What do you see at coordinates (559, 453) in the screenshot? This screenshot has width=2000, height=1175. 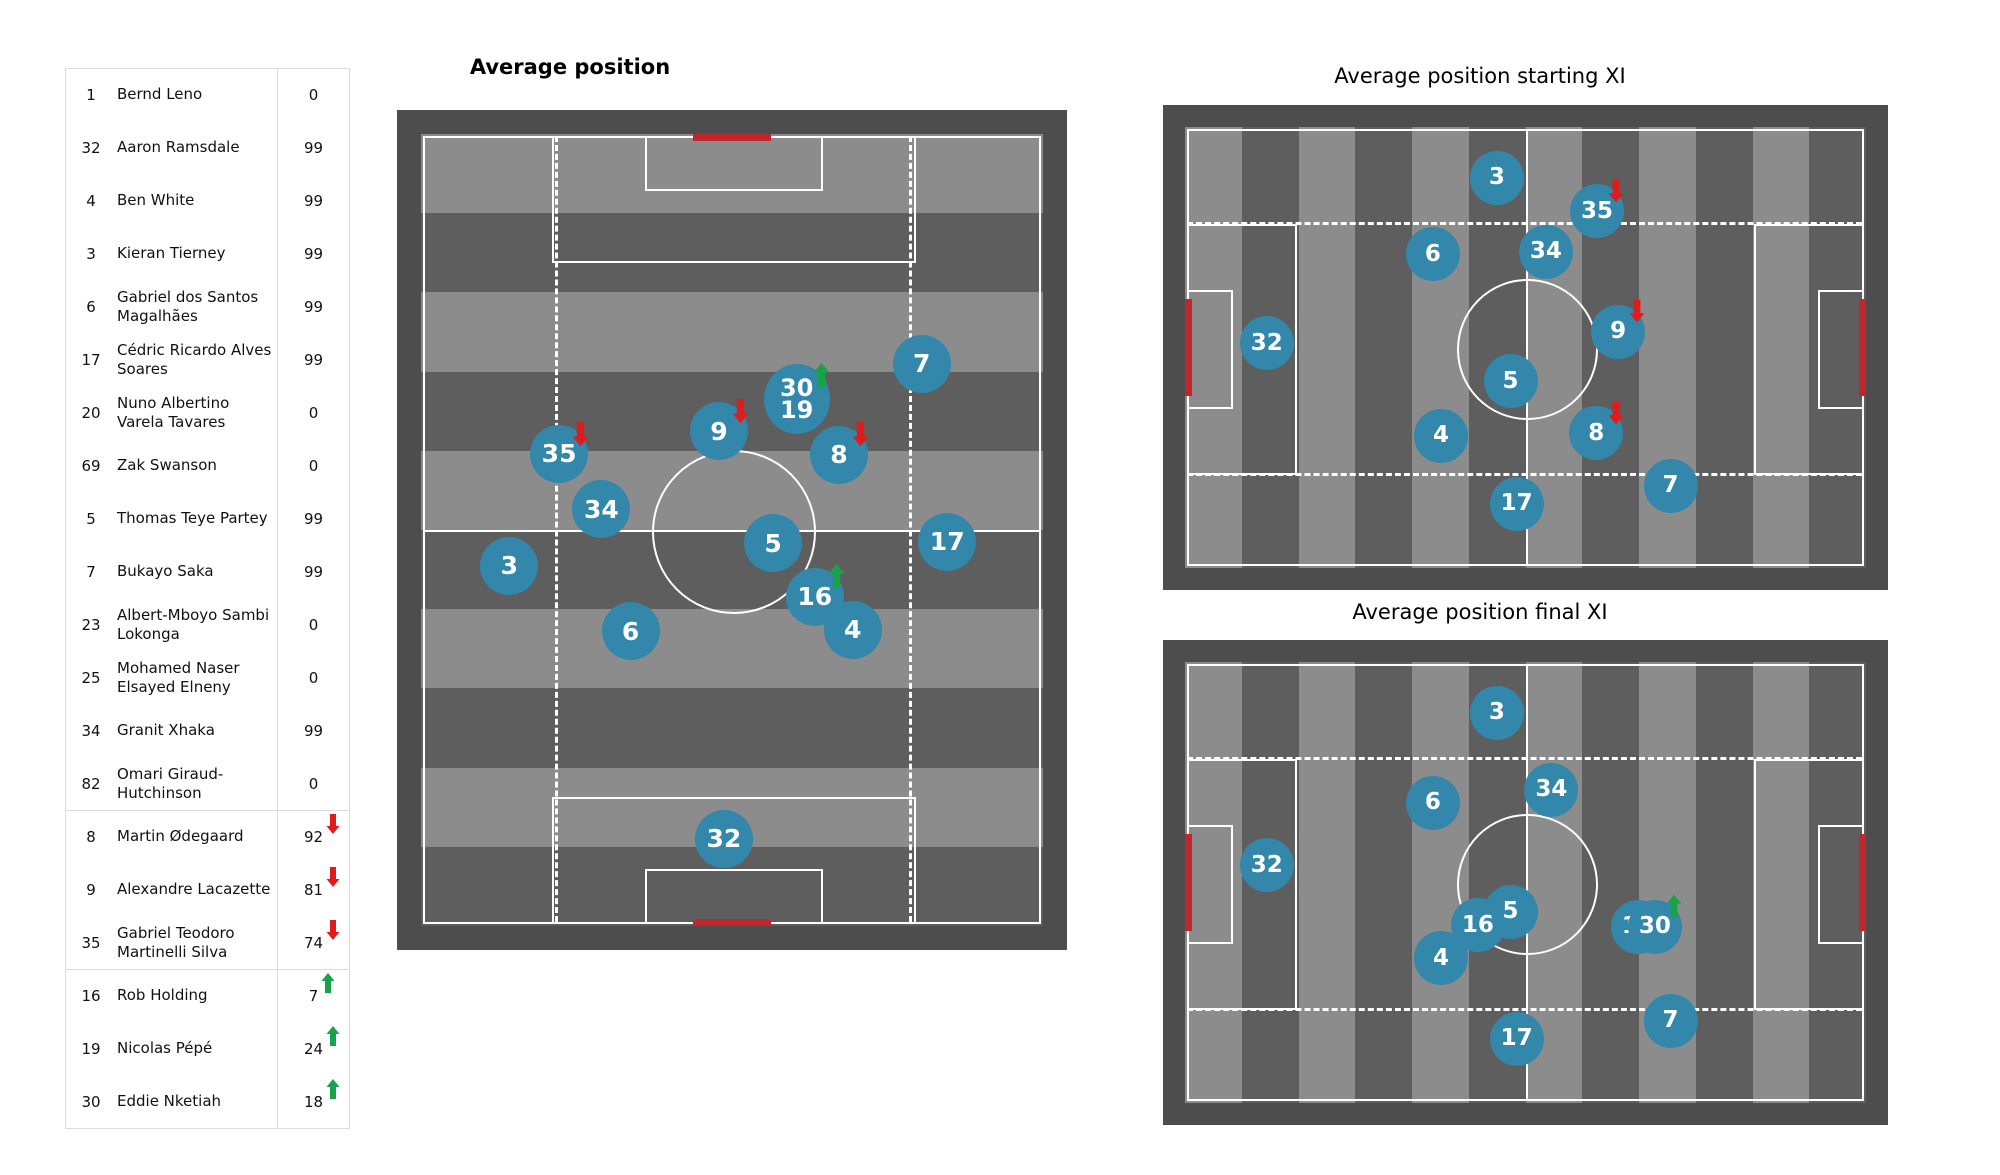 I see `player-marker: 35` at bounding box center [559, 453].